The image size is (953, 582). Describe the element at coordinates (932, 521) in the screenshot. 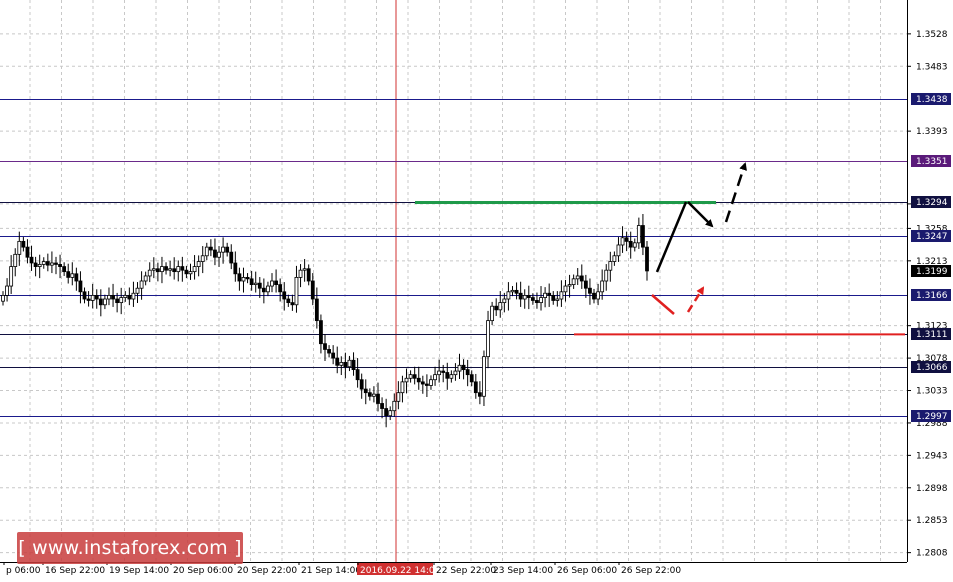

I see `price-tick-label: 1.2853` at that location.